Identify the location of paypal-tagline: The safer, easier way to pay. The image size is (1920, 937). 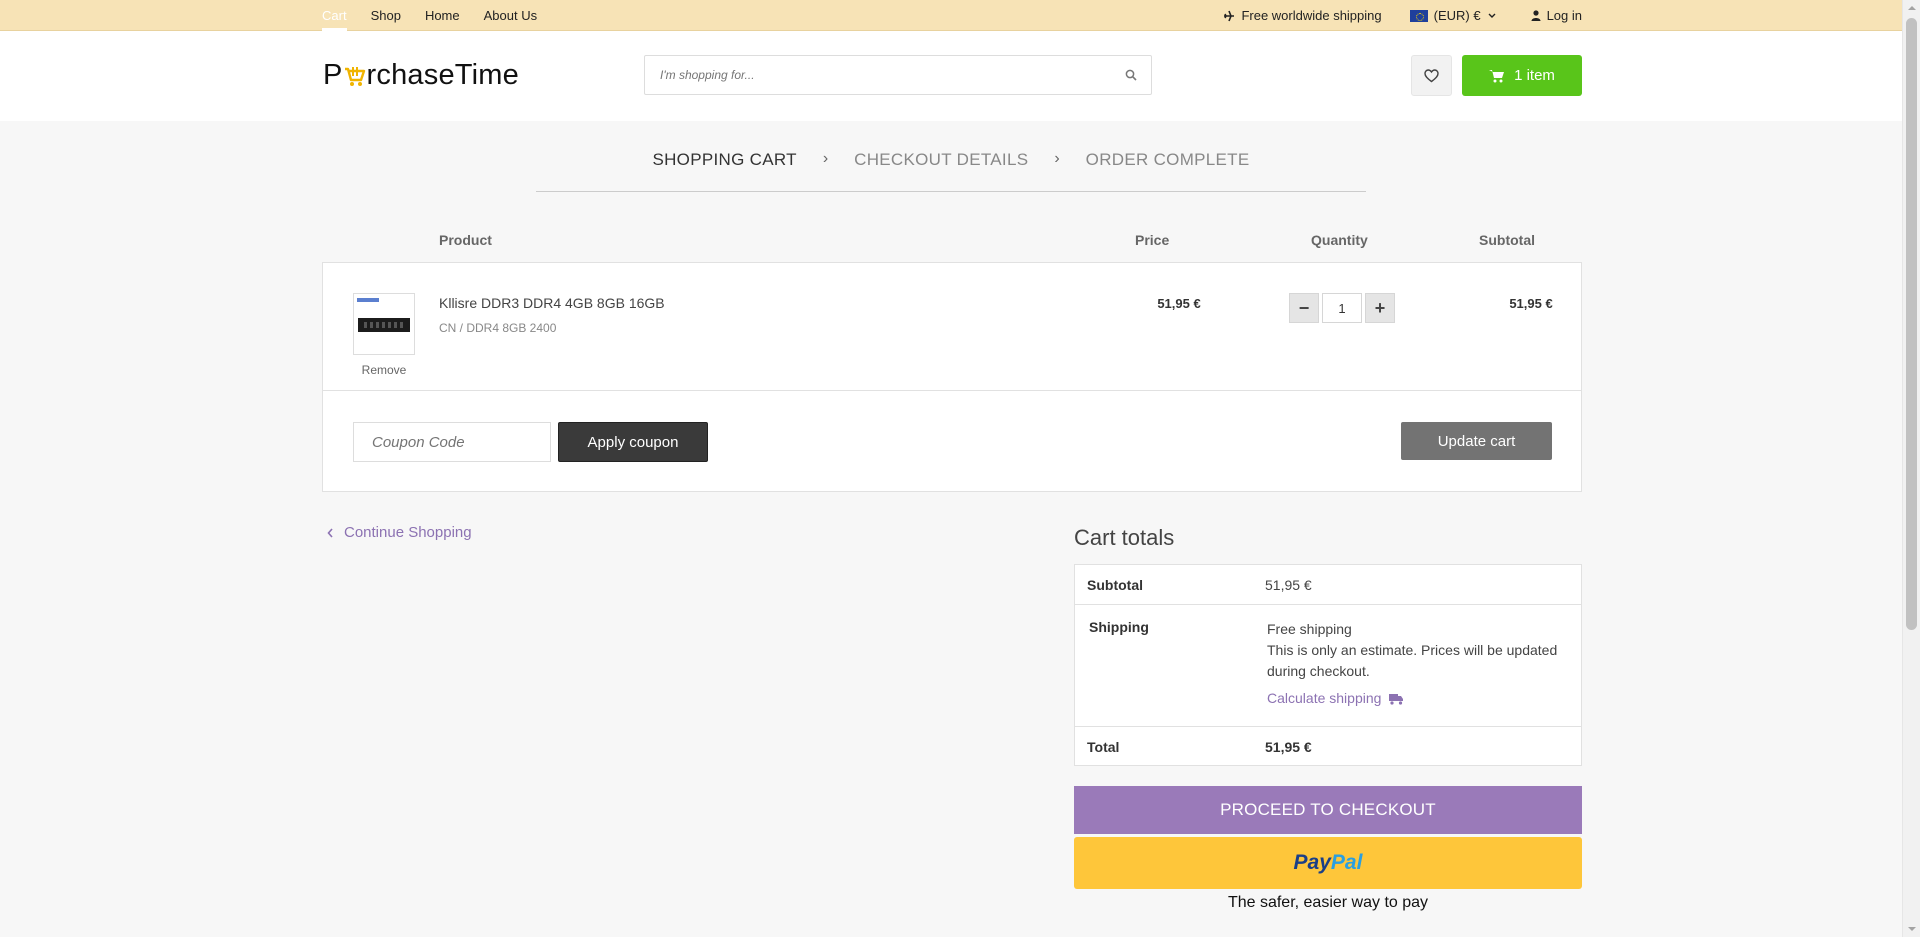
(1328, 902).